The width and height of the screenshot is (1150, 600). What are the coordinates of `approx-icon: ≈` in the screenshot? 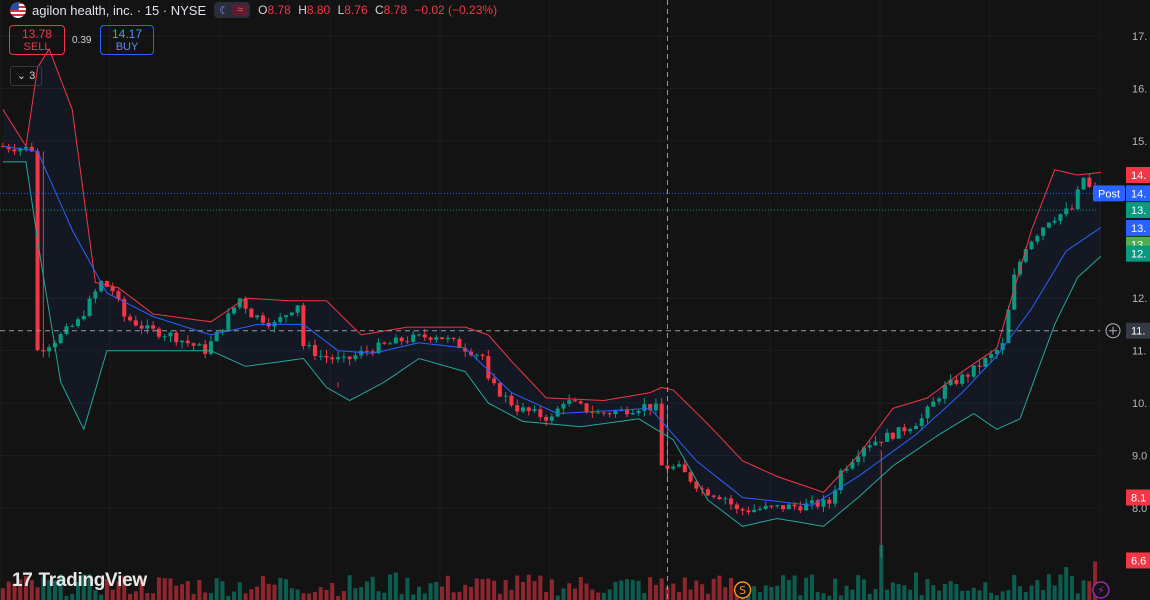 It's located at (240, 10).